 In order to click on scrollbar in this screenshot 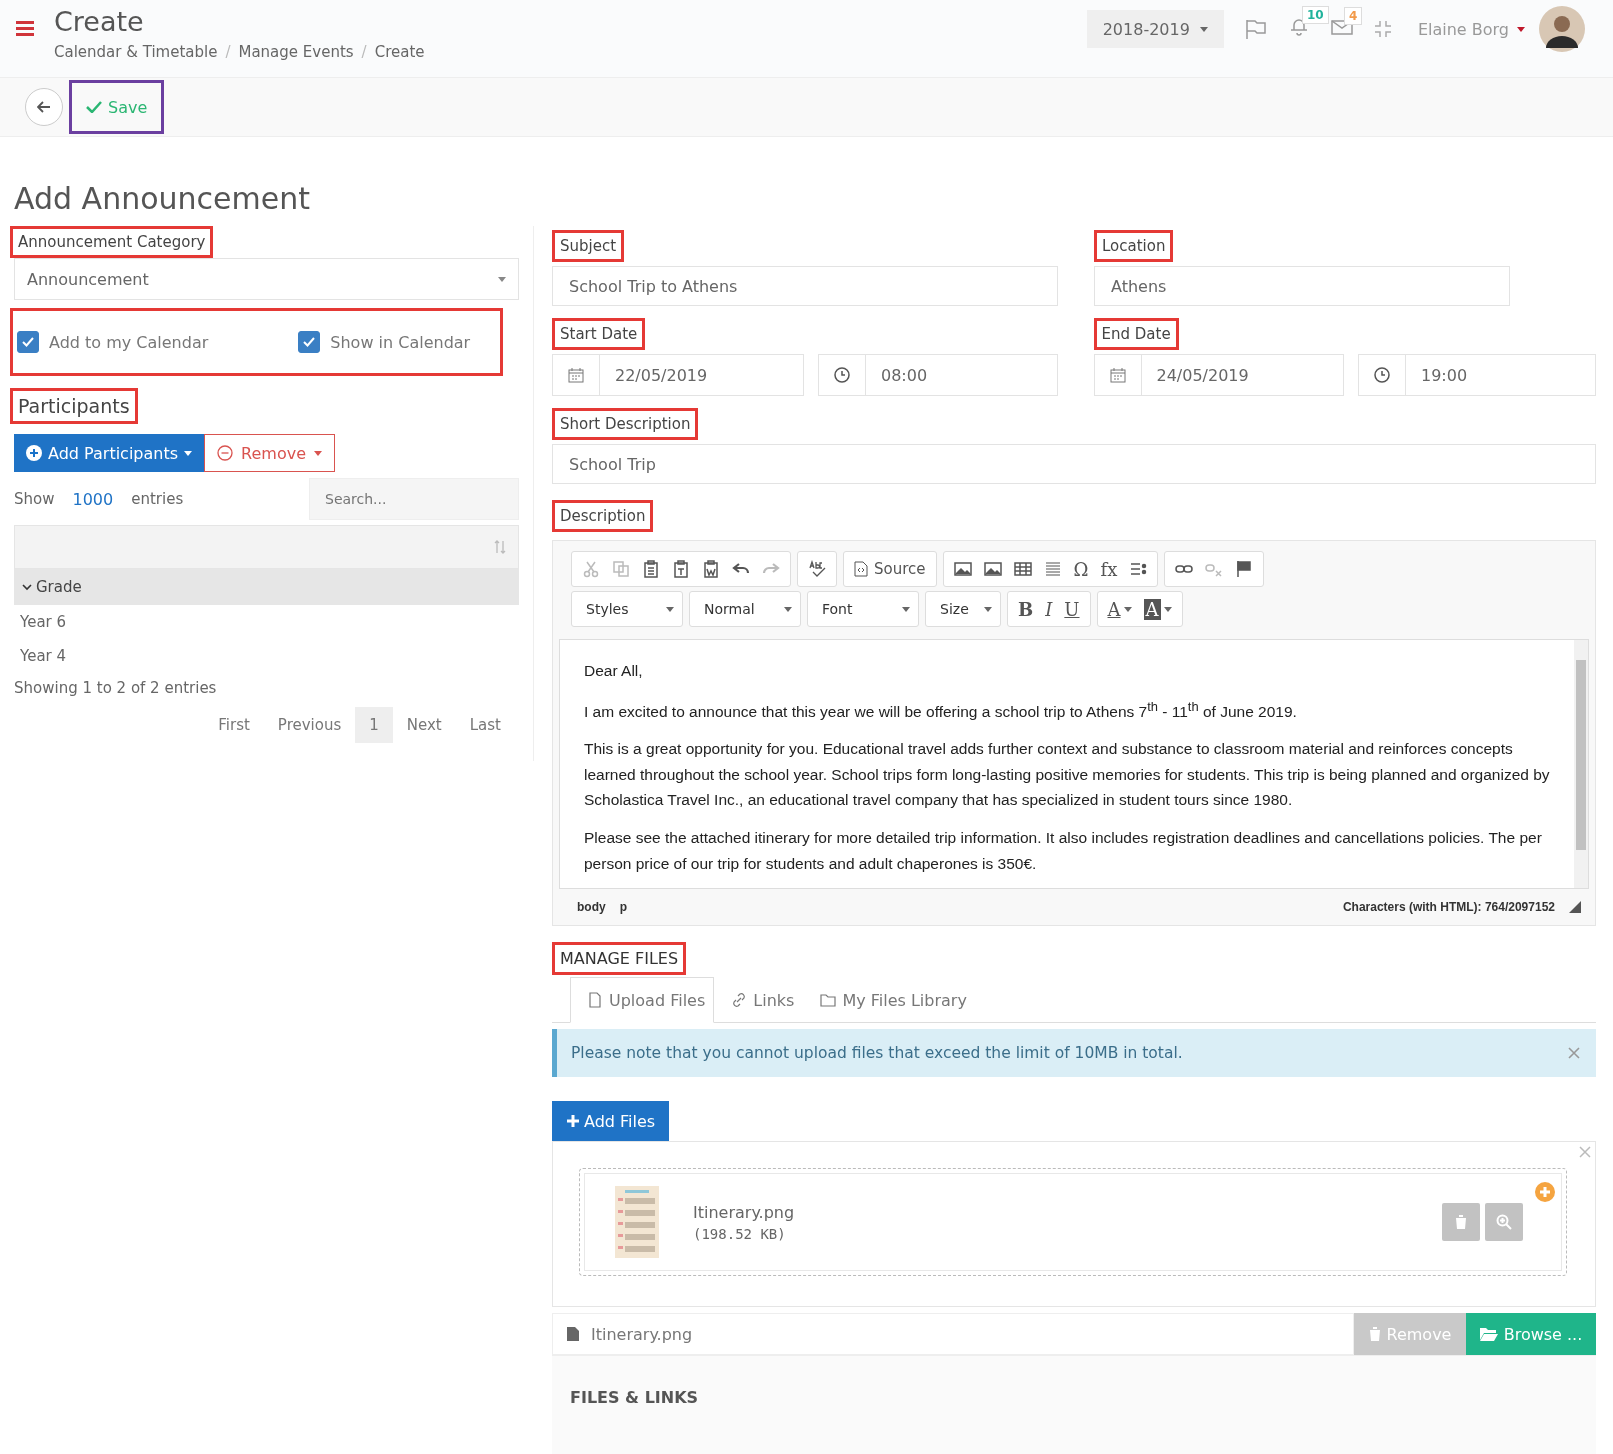, I will do `click(1581, 764)`.